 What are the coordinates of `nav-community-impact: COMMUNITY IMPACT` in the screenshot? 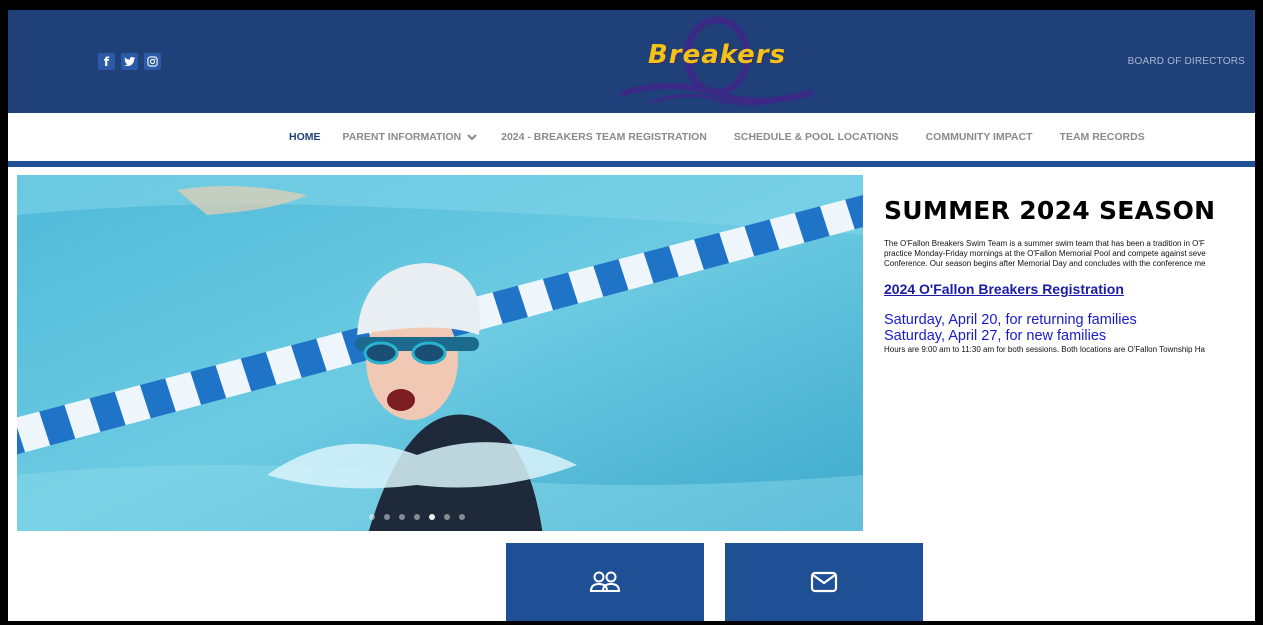 It's located at (979, 137).